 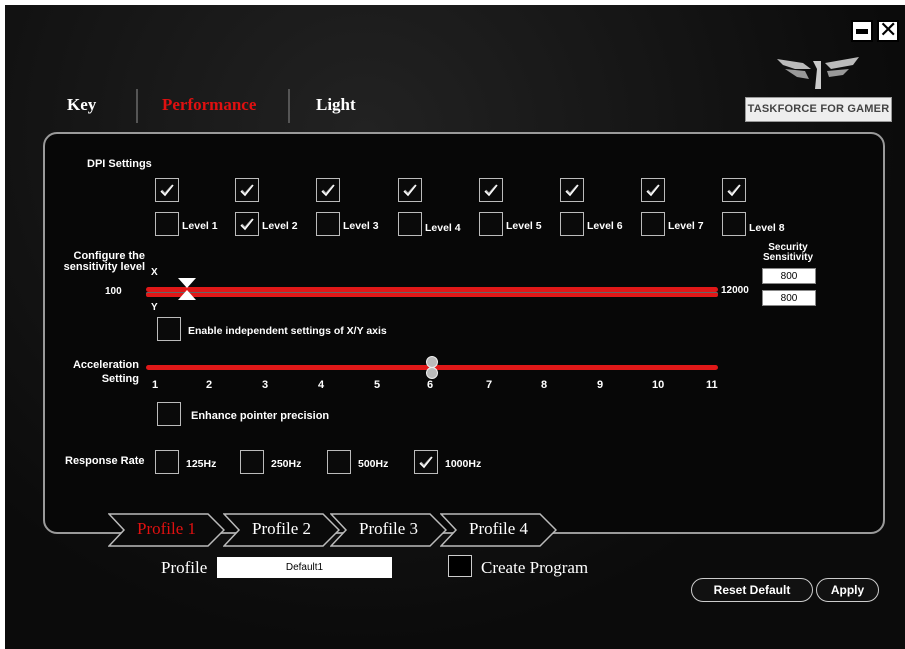 I want to click on response-rate-option-label: 125Hz, so click(x=201, y=464).